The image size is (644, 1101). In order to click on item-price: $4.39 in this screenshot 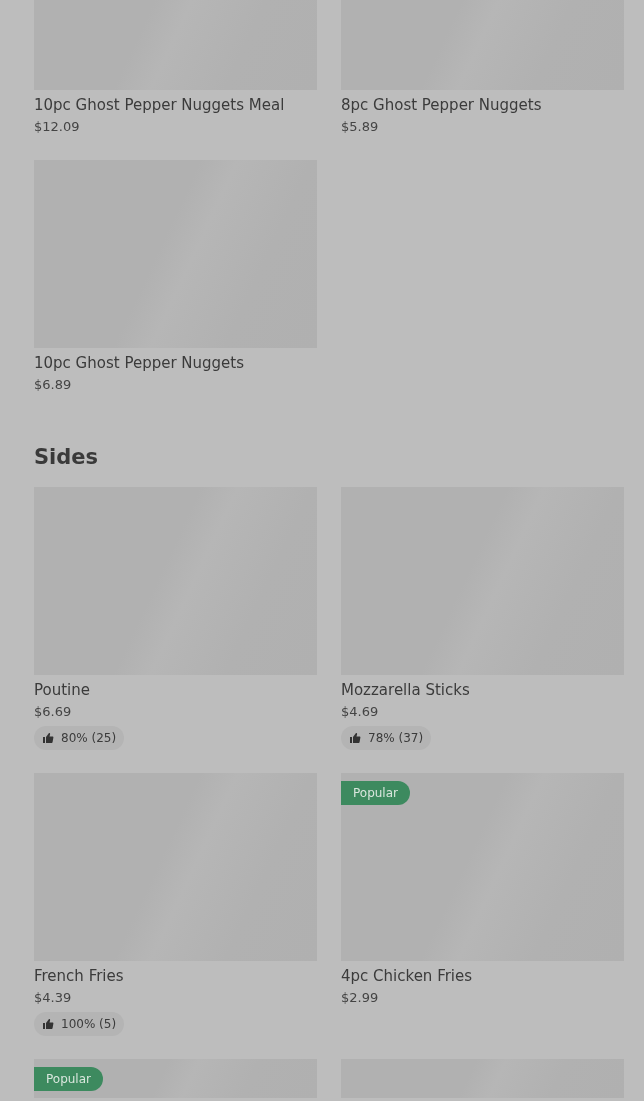, I will do `click(53, 998)`.